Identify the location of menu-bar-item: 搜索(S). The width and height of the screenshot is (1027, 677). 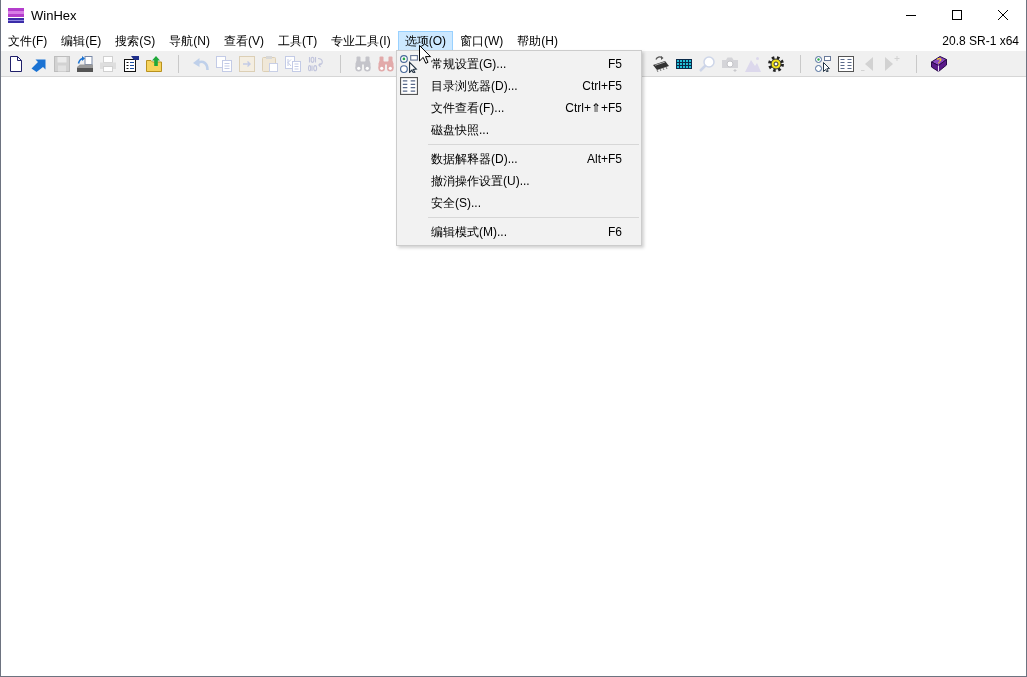
(135, 40).